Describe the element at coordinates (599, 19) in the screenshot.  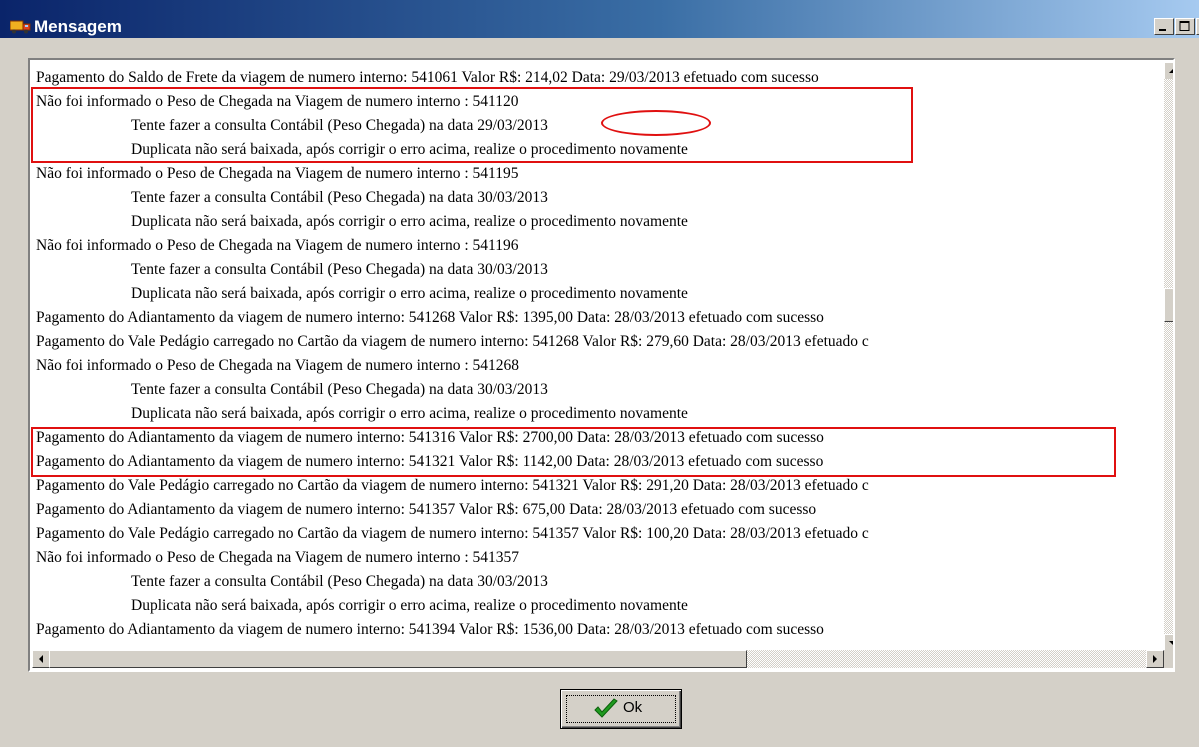
I see `title-bar: Mensagem` at that location.